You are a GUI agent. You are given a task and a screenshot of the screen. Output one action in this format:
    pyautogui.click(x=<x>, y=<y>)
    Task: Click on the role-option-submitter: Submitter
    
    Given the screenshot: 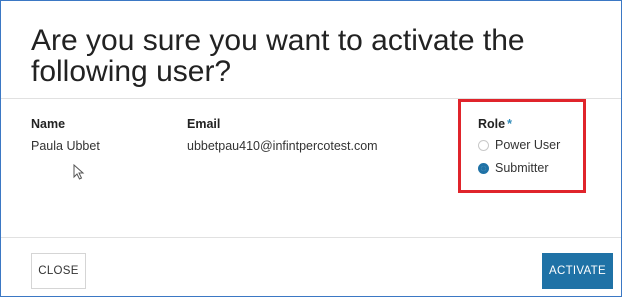 What is the action you would take?
    pyautogui.click(x=513, y=168)
    